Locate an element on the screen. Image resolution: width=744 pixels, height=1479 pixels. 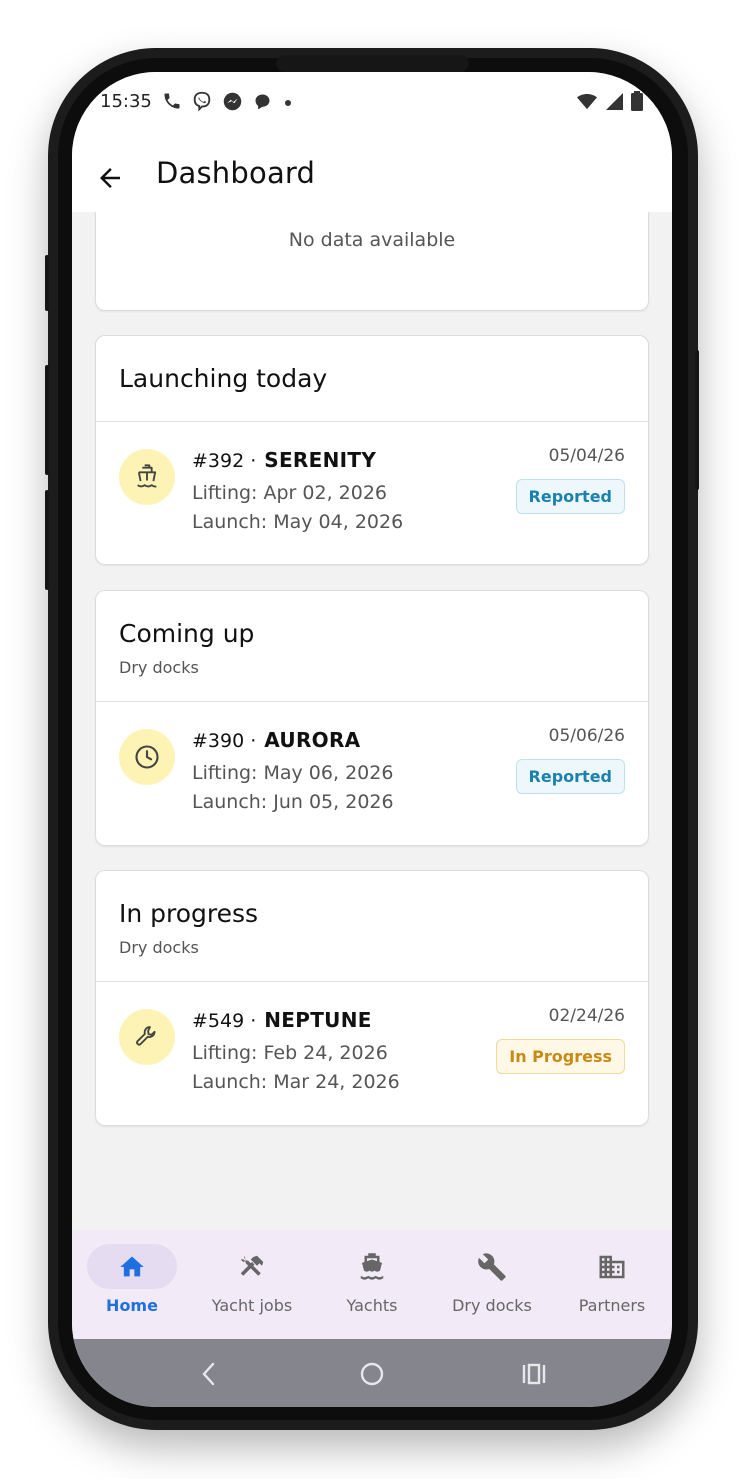
job-title: #390 · AURORA is located at coordinates (276, 740).